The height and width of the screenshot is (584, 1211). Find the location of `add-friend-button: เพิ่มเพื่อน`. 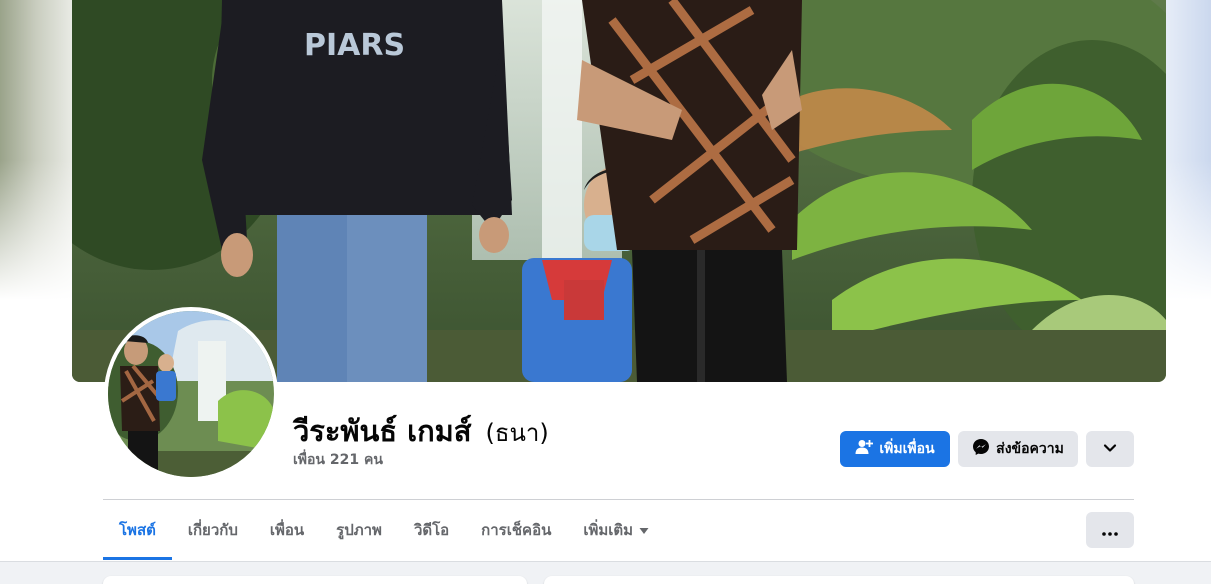

add-friend-button: เพิ่มเพื่อน is located at coordinates (895, 449).